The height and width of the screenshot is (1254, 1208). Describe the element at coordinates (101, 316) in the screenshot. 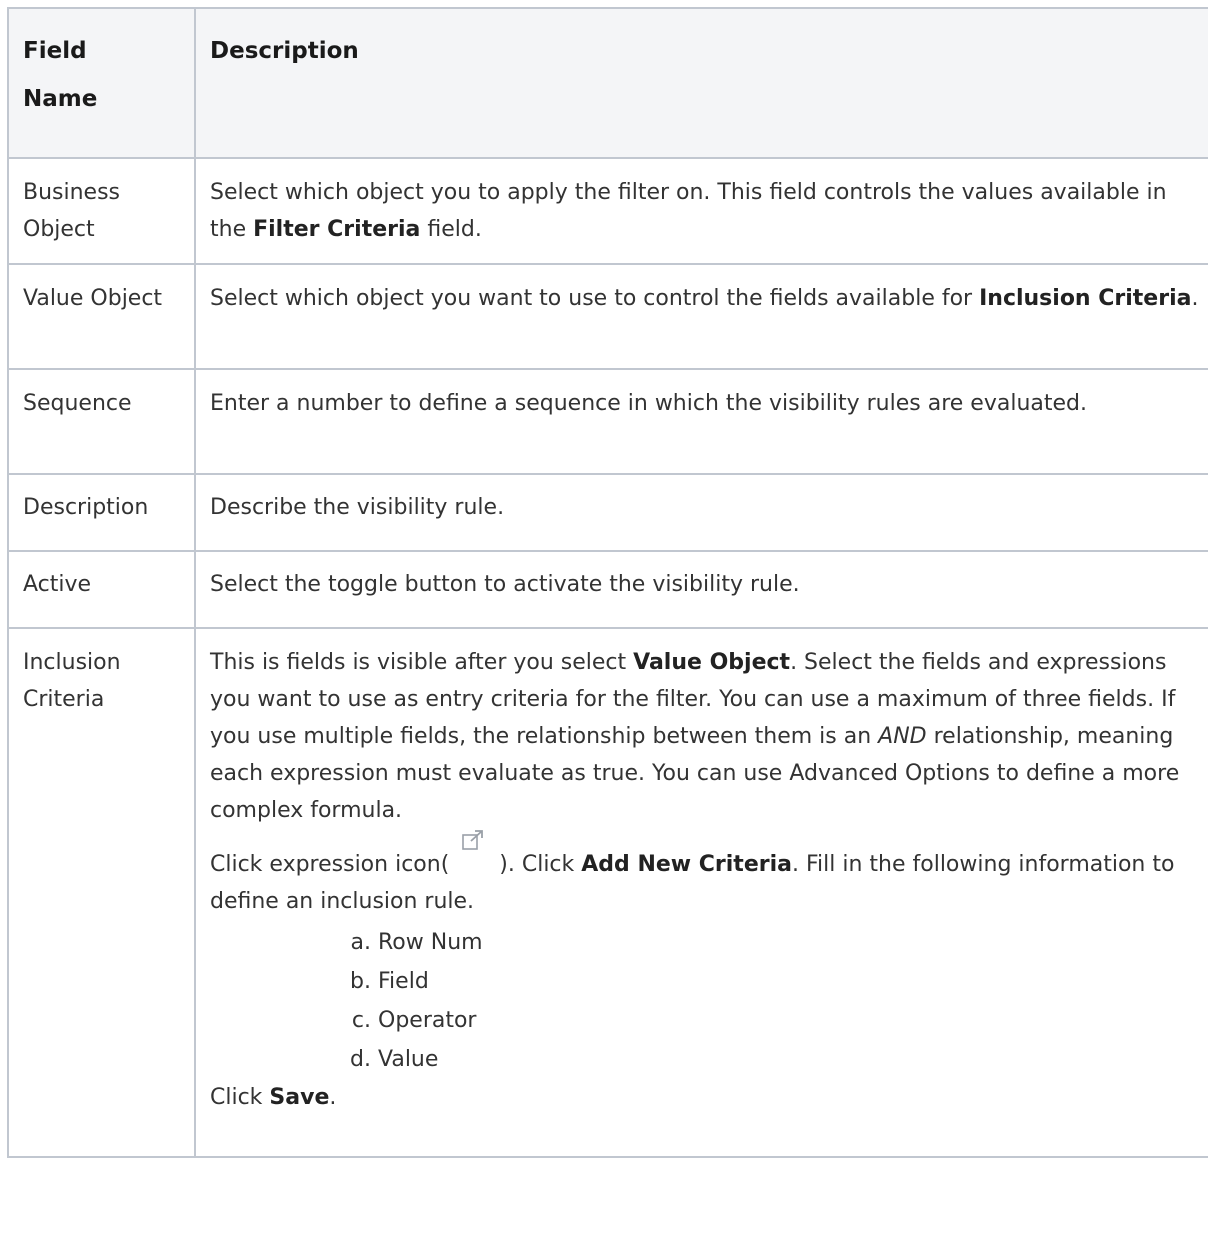

I see `field-name-cell: Value Object` at that location.